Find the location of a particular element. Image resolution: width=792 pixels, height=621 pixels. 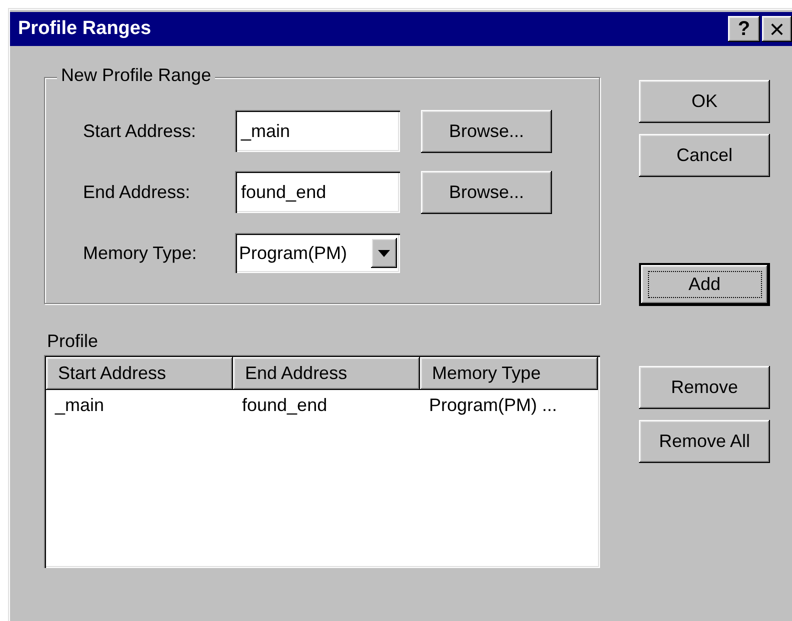

help-button: ? is located at coordinates (744, 29).